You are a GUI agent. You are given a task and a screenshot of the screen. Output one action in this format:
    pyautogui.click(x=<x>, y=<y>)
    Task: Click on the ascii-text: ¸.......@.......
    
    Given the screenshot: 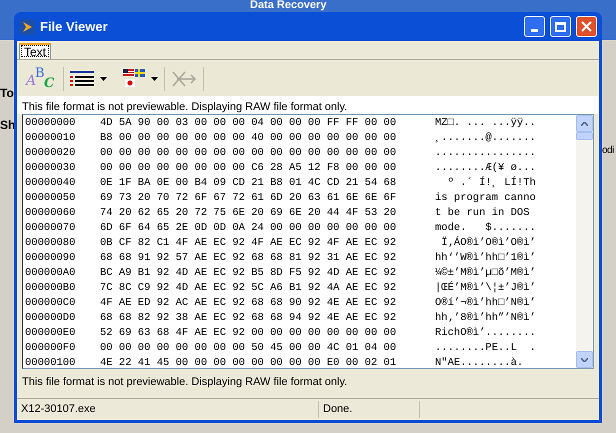 What is the action you would take?
    pyautogui.click(x=485, y=138)
    